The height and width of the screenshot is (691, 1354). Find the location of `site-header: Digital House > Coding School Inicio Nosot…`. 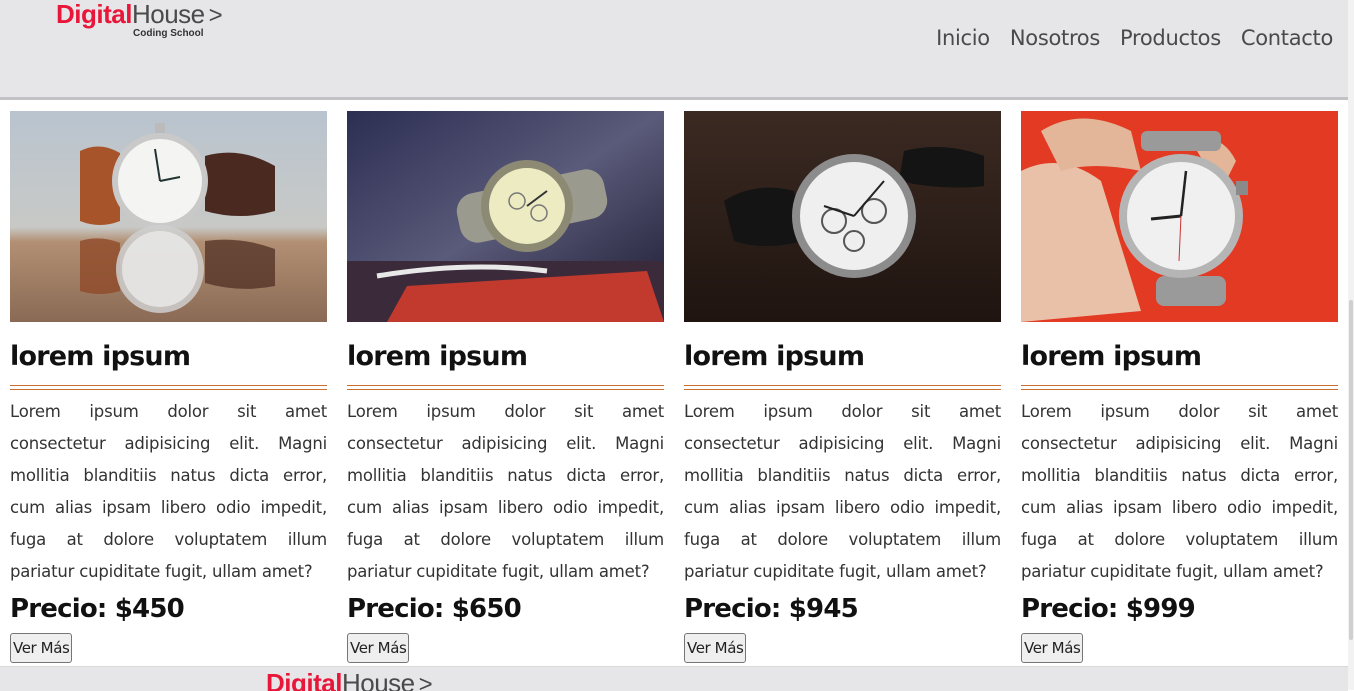

site-header: Digital House > Coding School Inicio Nosot… is located at coordinates (674, 50).